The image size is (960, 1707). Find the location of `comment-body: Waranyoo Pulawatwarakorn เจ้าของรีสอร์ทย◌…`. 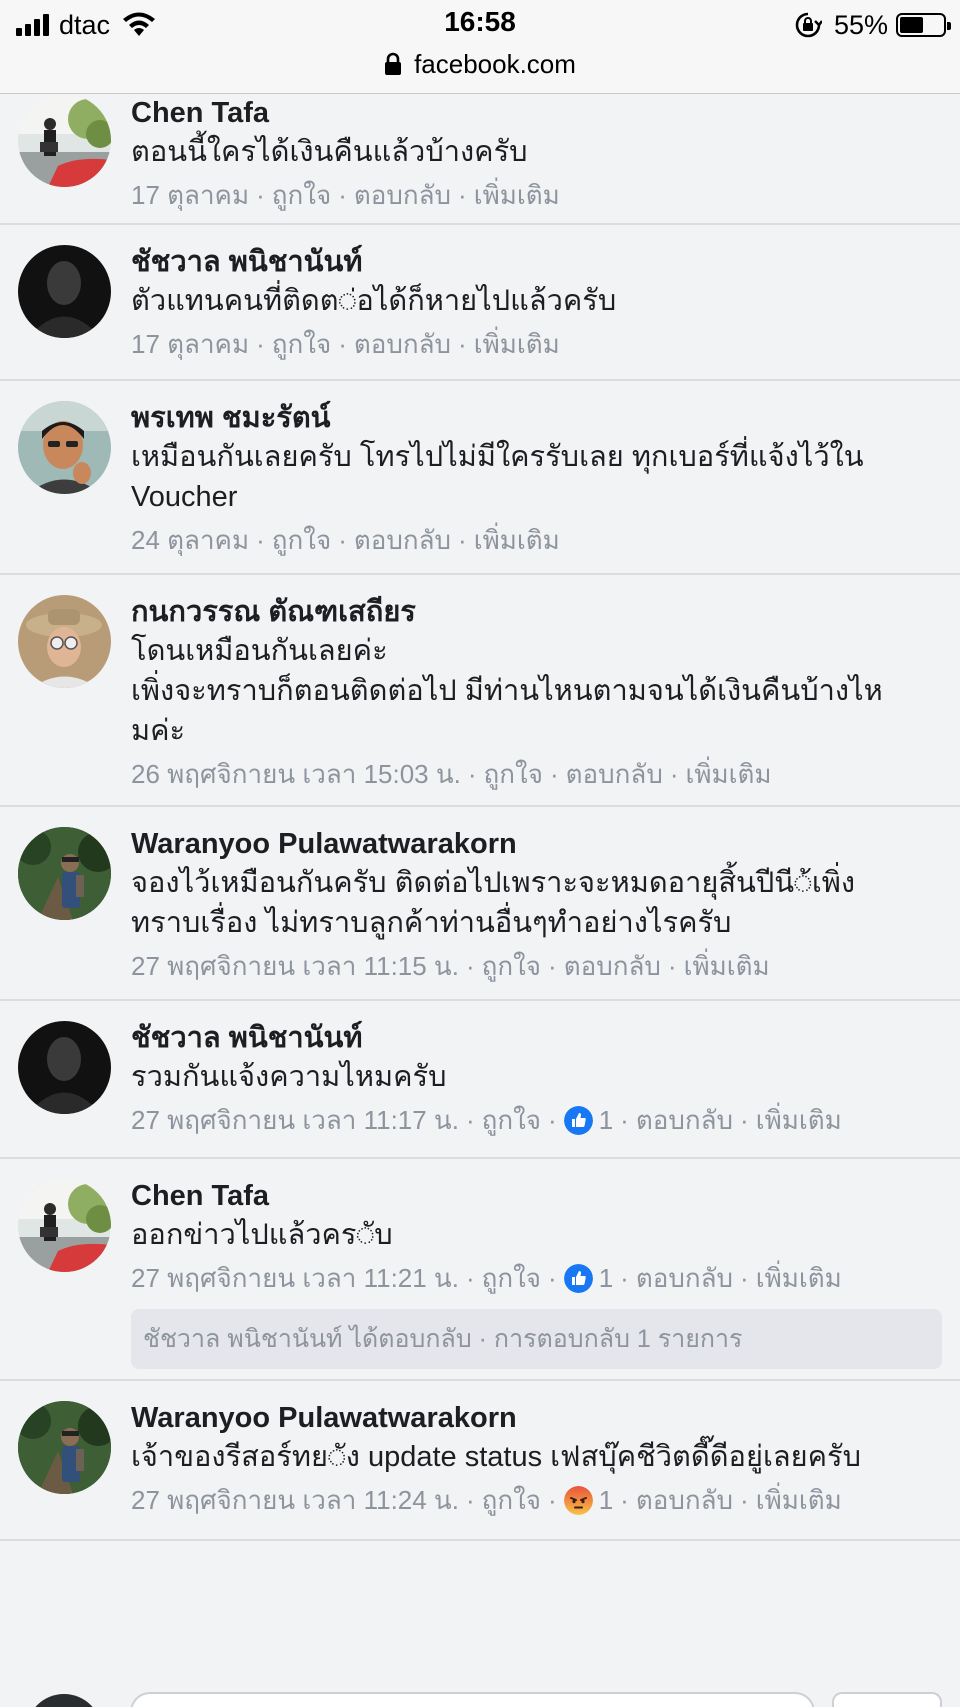

comment-body: Waranyoo Pulawatwarakorn เจ้าของรีสอร์ทย◌… is located at coordinates (536, 1458).